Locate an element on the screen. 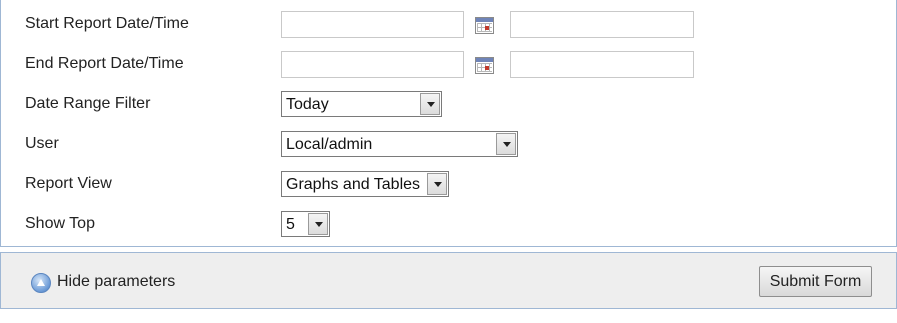  submit-form-button: Submit Form is located at coordinates (815, 281).